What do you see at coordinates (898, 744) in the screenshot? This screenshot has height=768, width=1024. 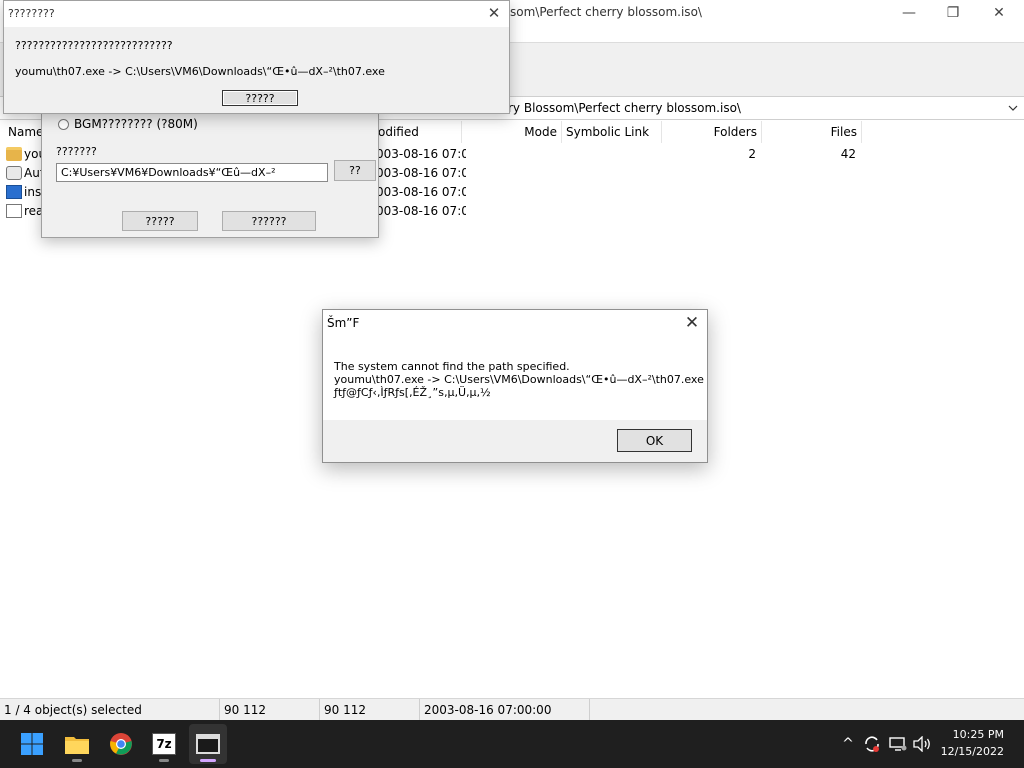 I see `network-icon` at bounding box center [898, 744].